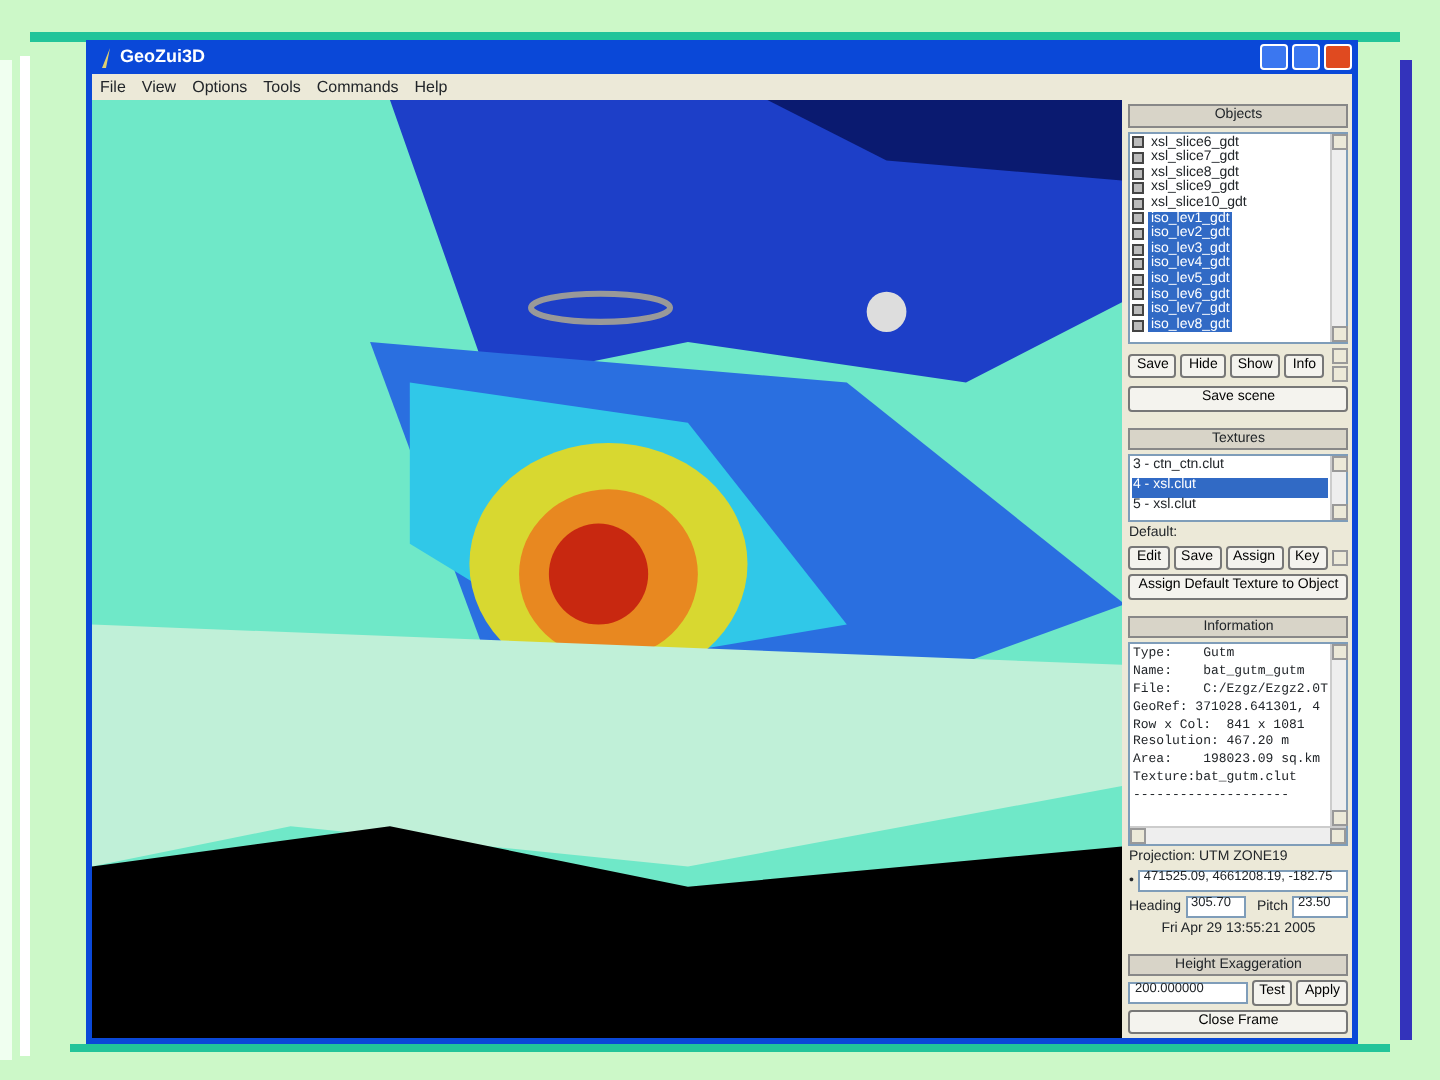  Describe the element at coordinates (431, 87) in the screenshot. I see `menu-item: Help` at that location.